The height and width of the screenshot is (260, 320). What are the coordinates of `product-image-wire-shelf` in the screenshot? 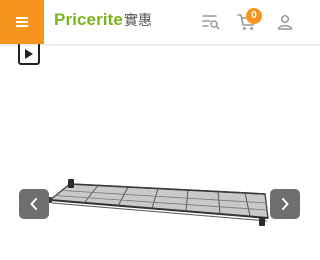 It's located at (158, 202).